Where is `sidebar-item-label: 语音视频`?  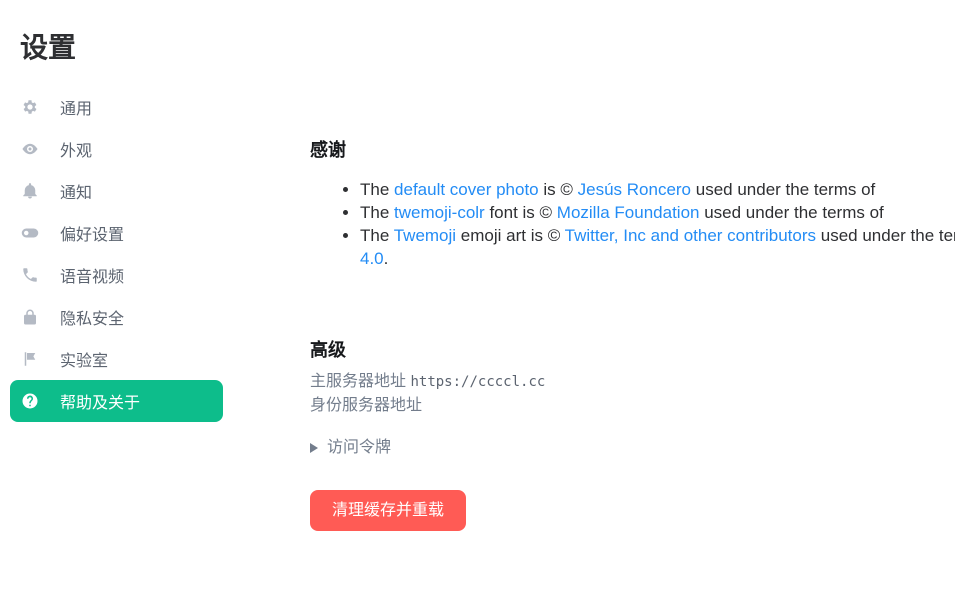 sidebar-item-label: 语音视频 is located at coordinates (92, 277).